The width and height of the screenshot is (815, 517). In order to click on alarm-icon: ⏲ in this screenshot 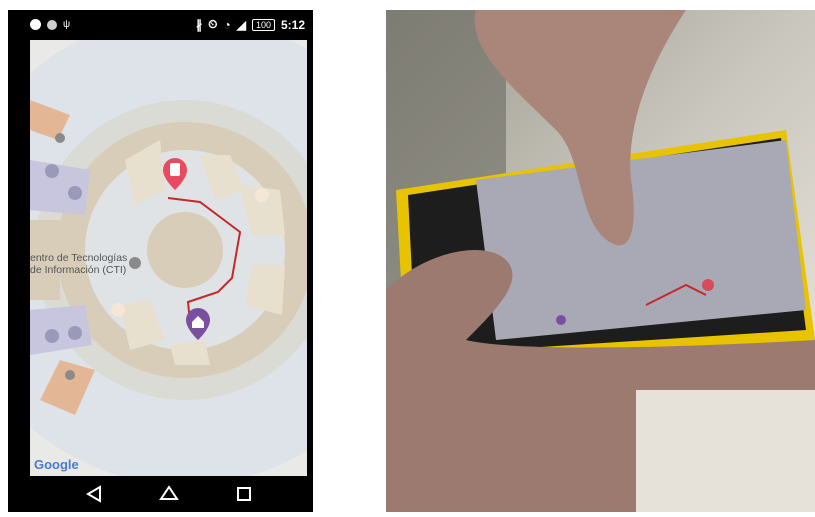, I will do `click(213, 24)`.